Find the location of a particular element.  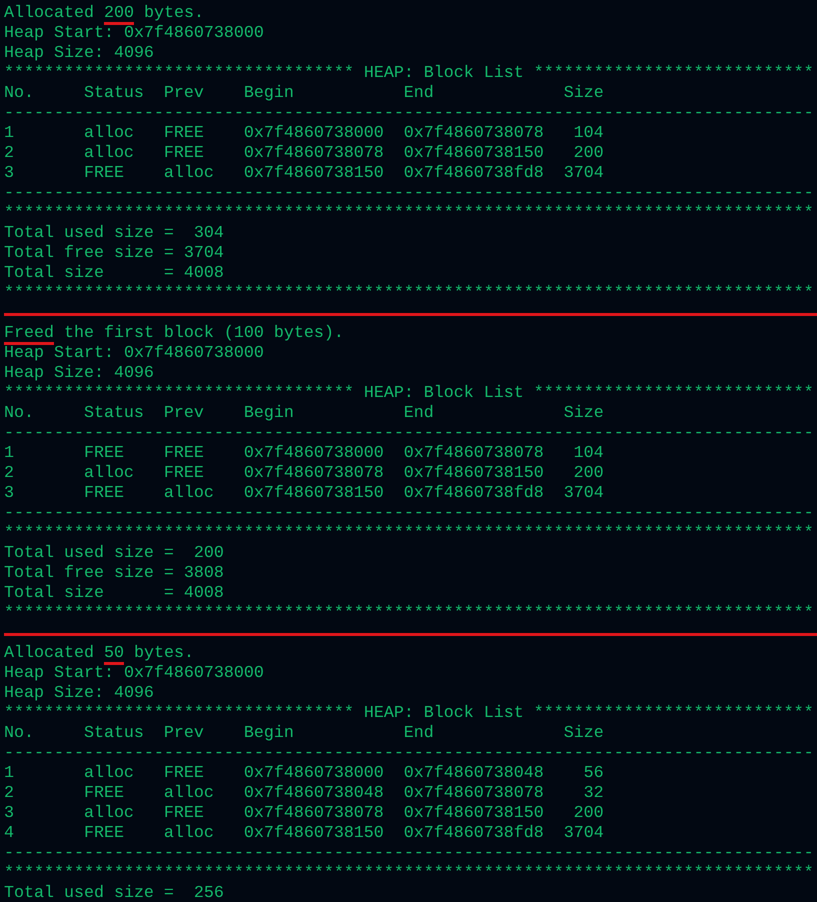

total-line: Total free size = 3808 is located at coordinates (114, 574).